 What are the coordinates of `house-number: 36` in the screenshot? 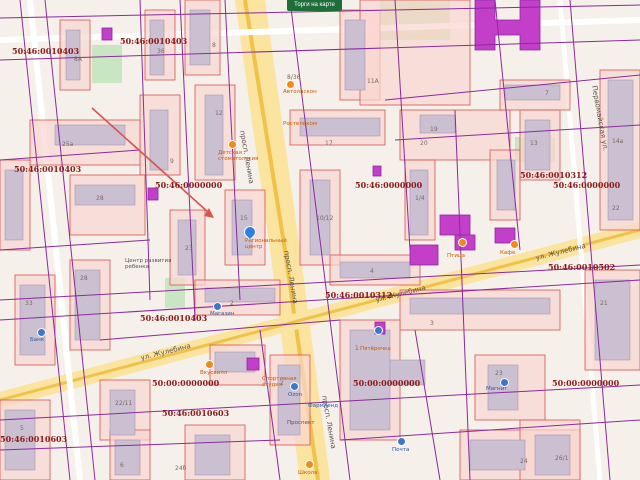 It's located at (161, 51).